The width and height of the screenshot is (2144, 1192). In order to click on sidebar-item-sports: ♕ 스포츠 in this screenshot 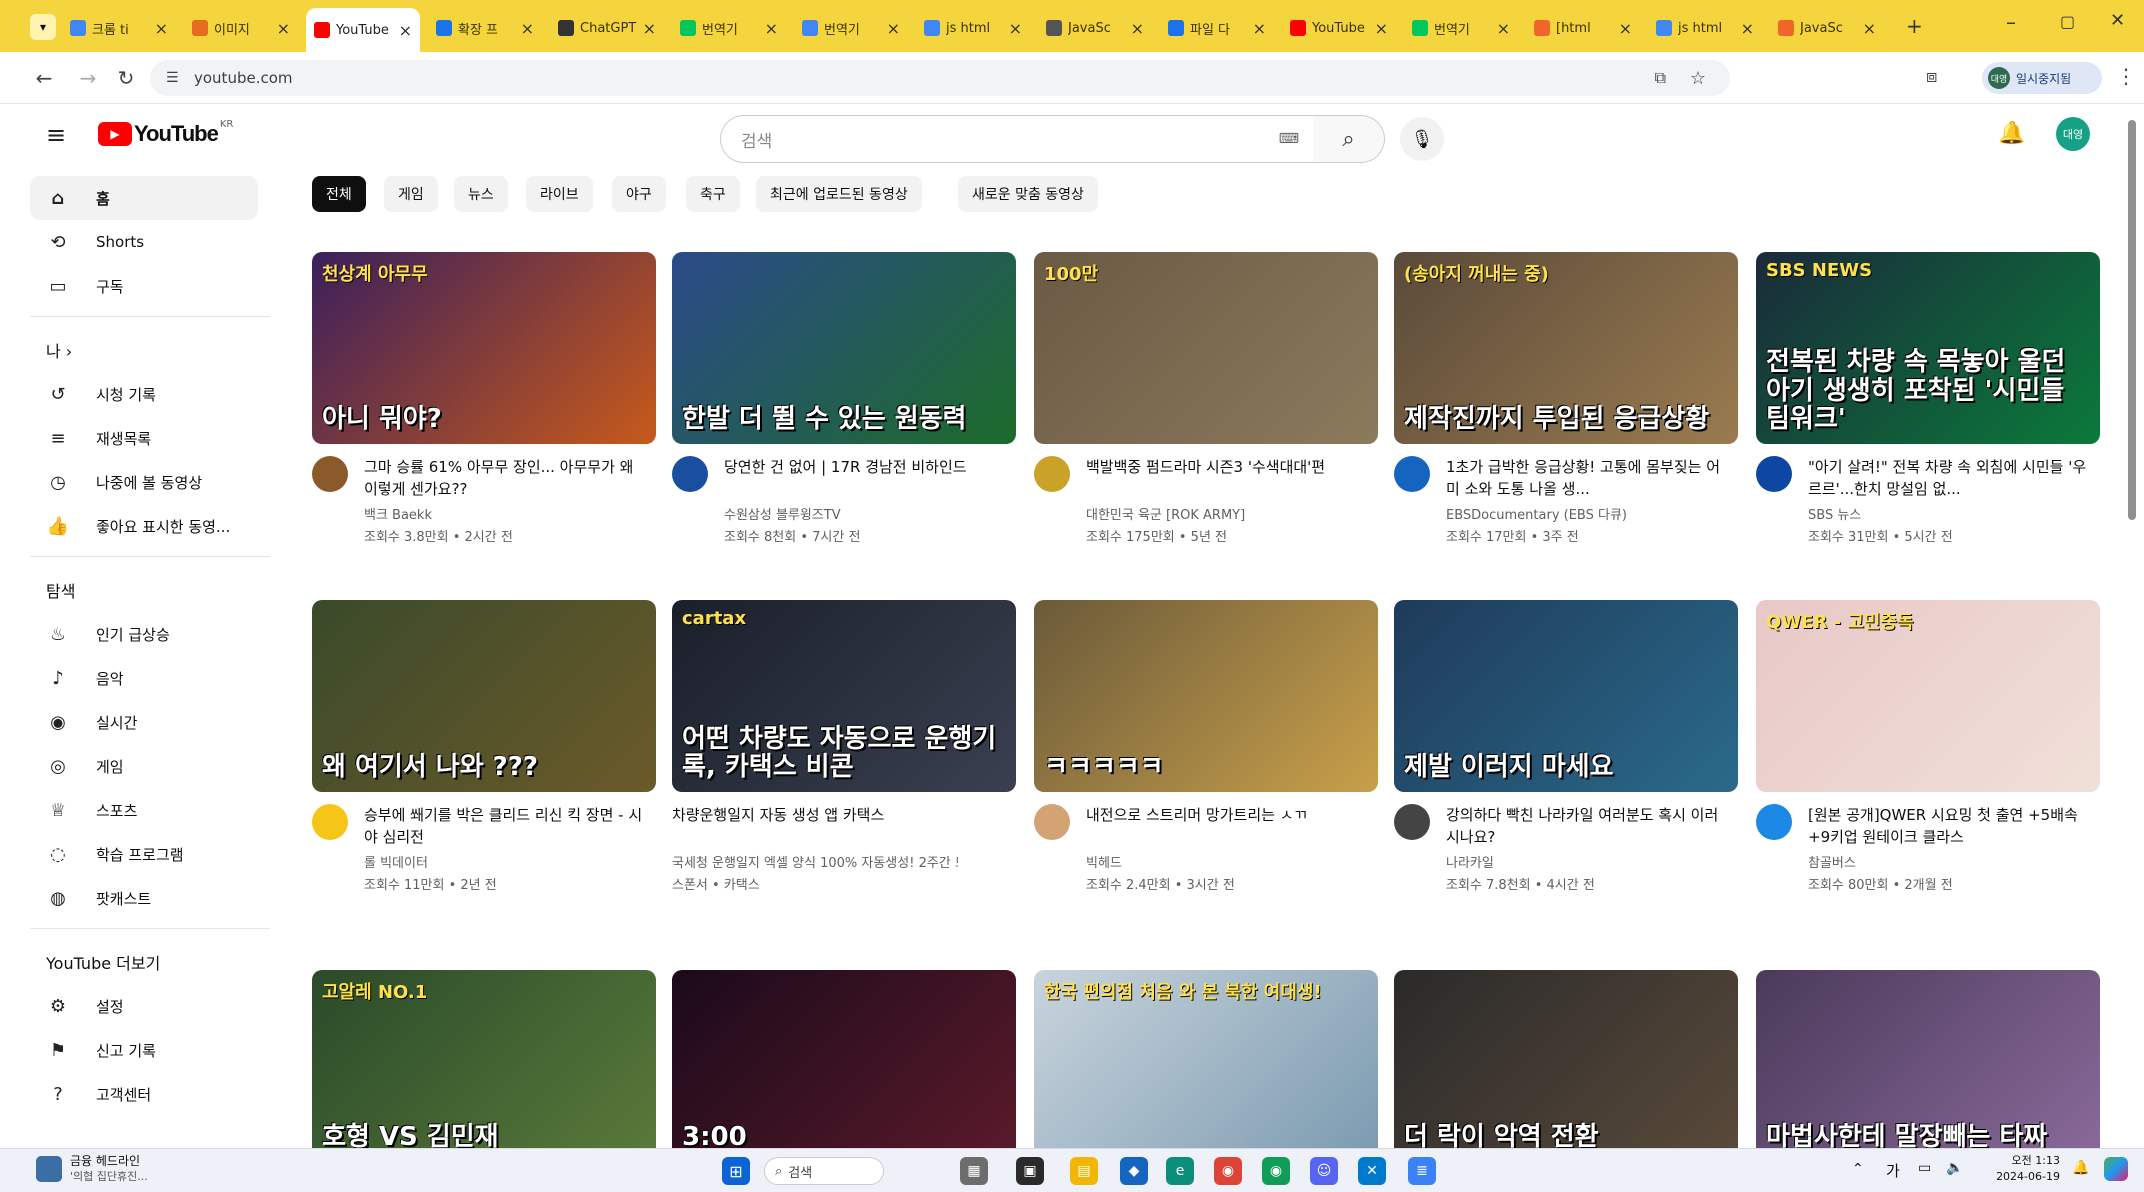, I will do `click(144, 810)`.